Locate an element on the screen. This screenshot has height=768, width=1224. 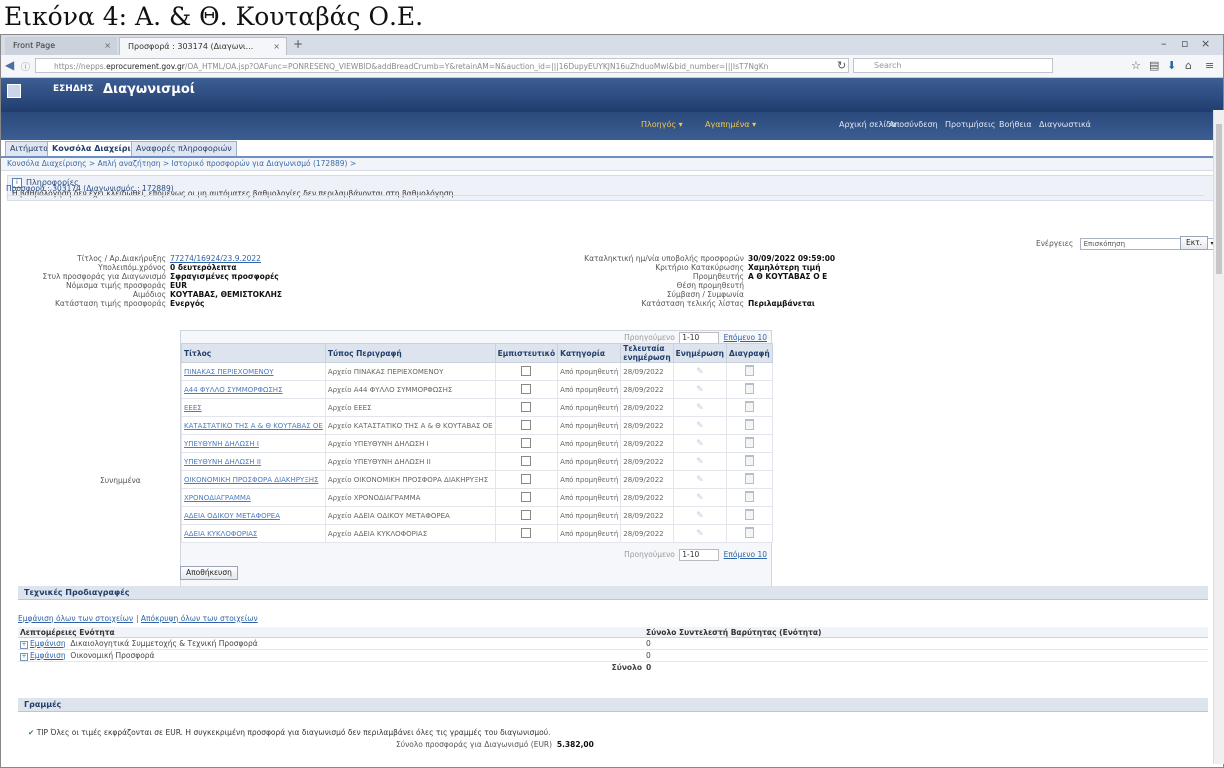
star-icon: ☆ is located at coordinates (1136, 65).